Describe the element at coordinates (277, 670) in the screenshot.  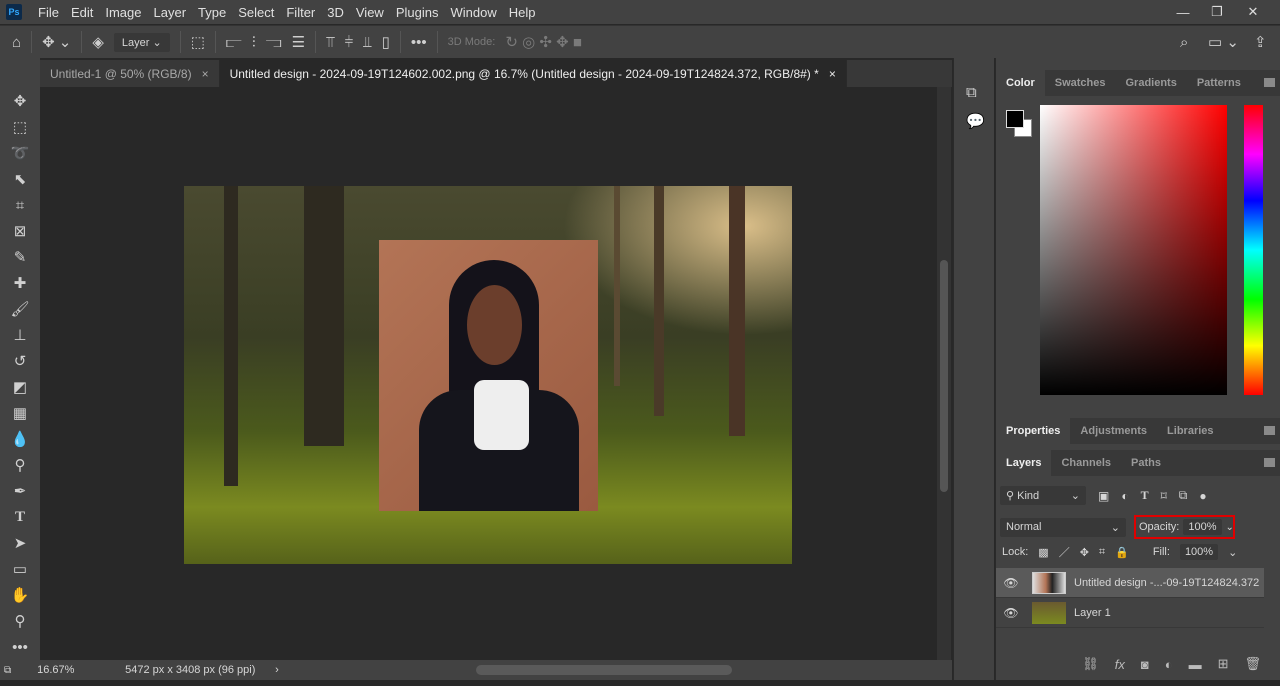
I see `status-menu-arrow: ›` at that location.